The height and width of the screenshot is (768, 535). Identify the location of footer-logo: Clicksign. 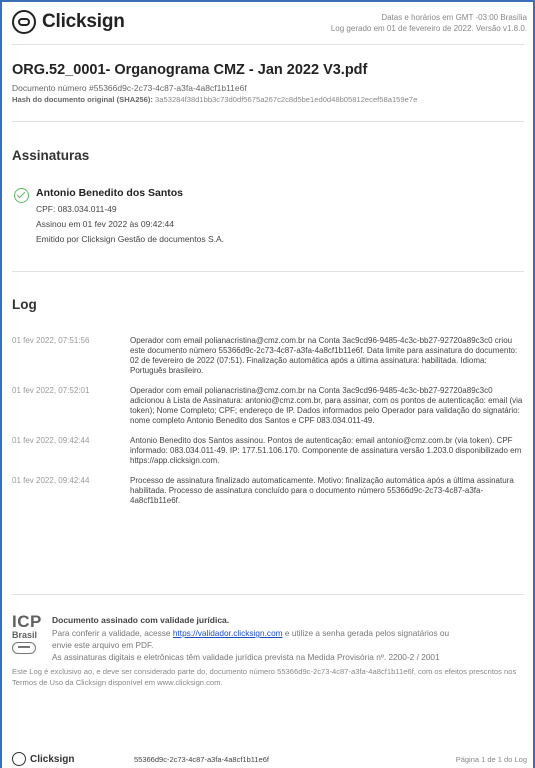
(43, 759).